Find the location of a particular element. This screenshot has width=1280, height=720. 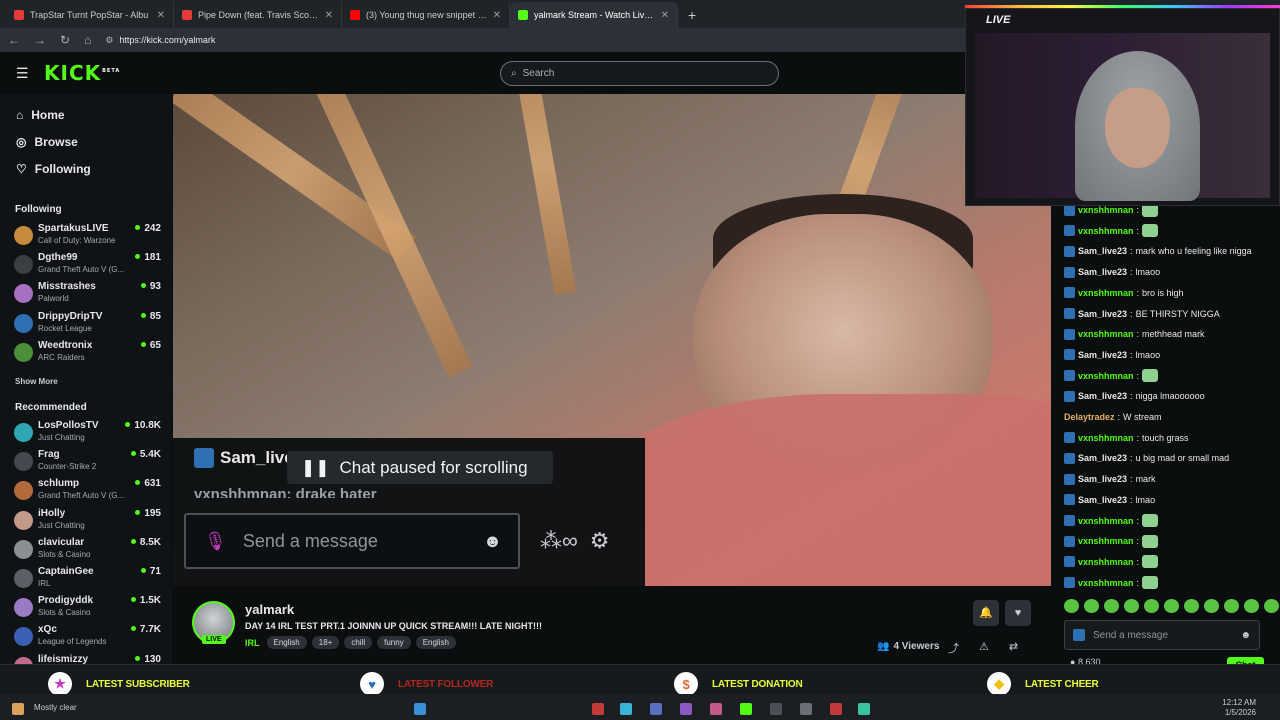

chat-message: vxnshhmnan: bro is high is located at coordinates (1124, 293).